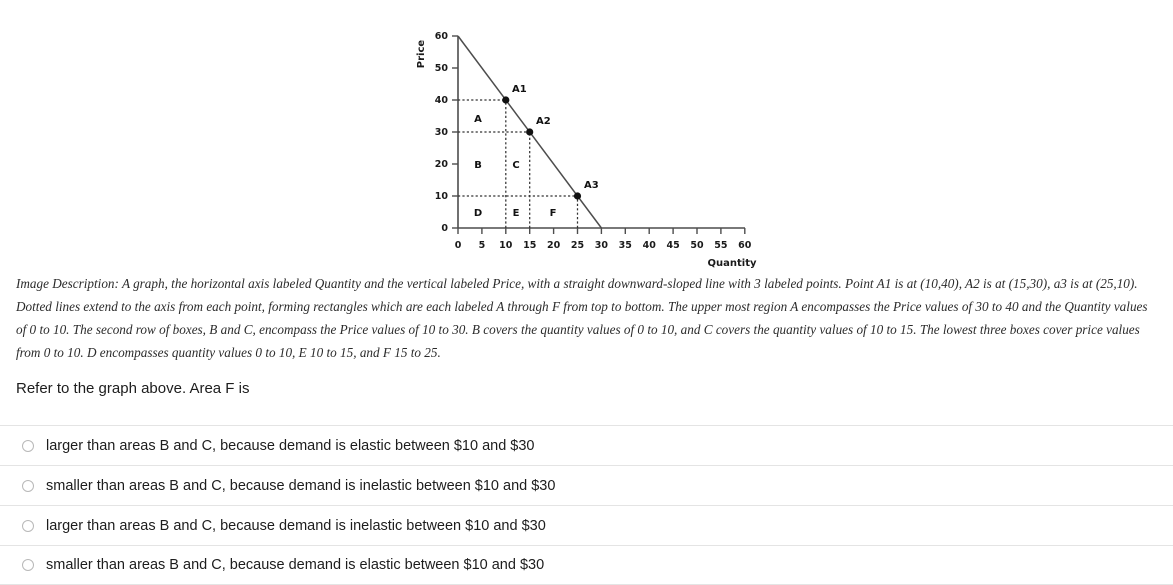 Image resolution: width=1173 pixels, height=585 pixels. Describe the element at coordinates (506, 245) in the screenshot. I see `x-tick-label: 10` at that location.